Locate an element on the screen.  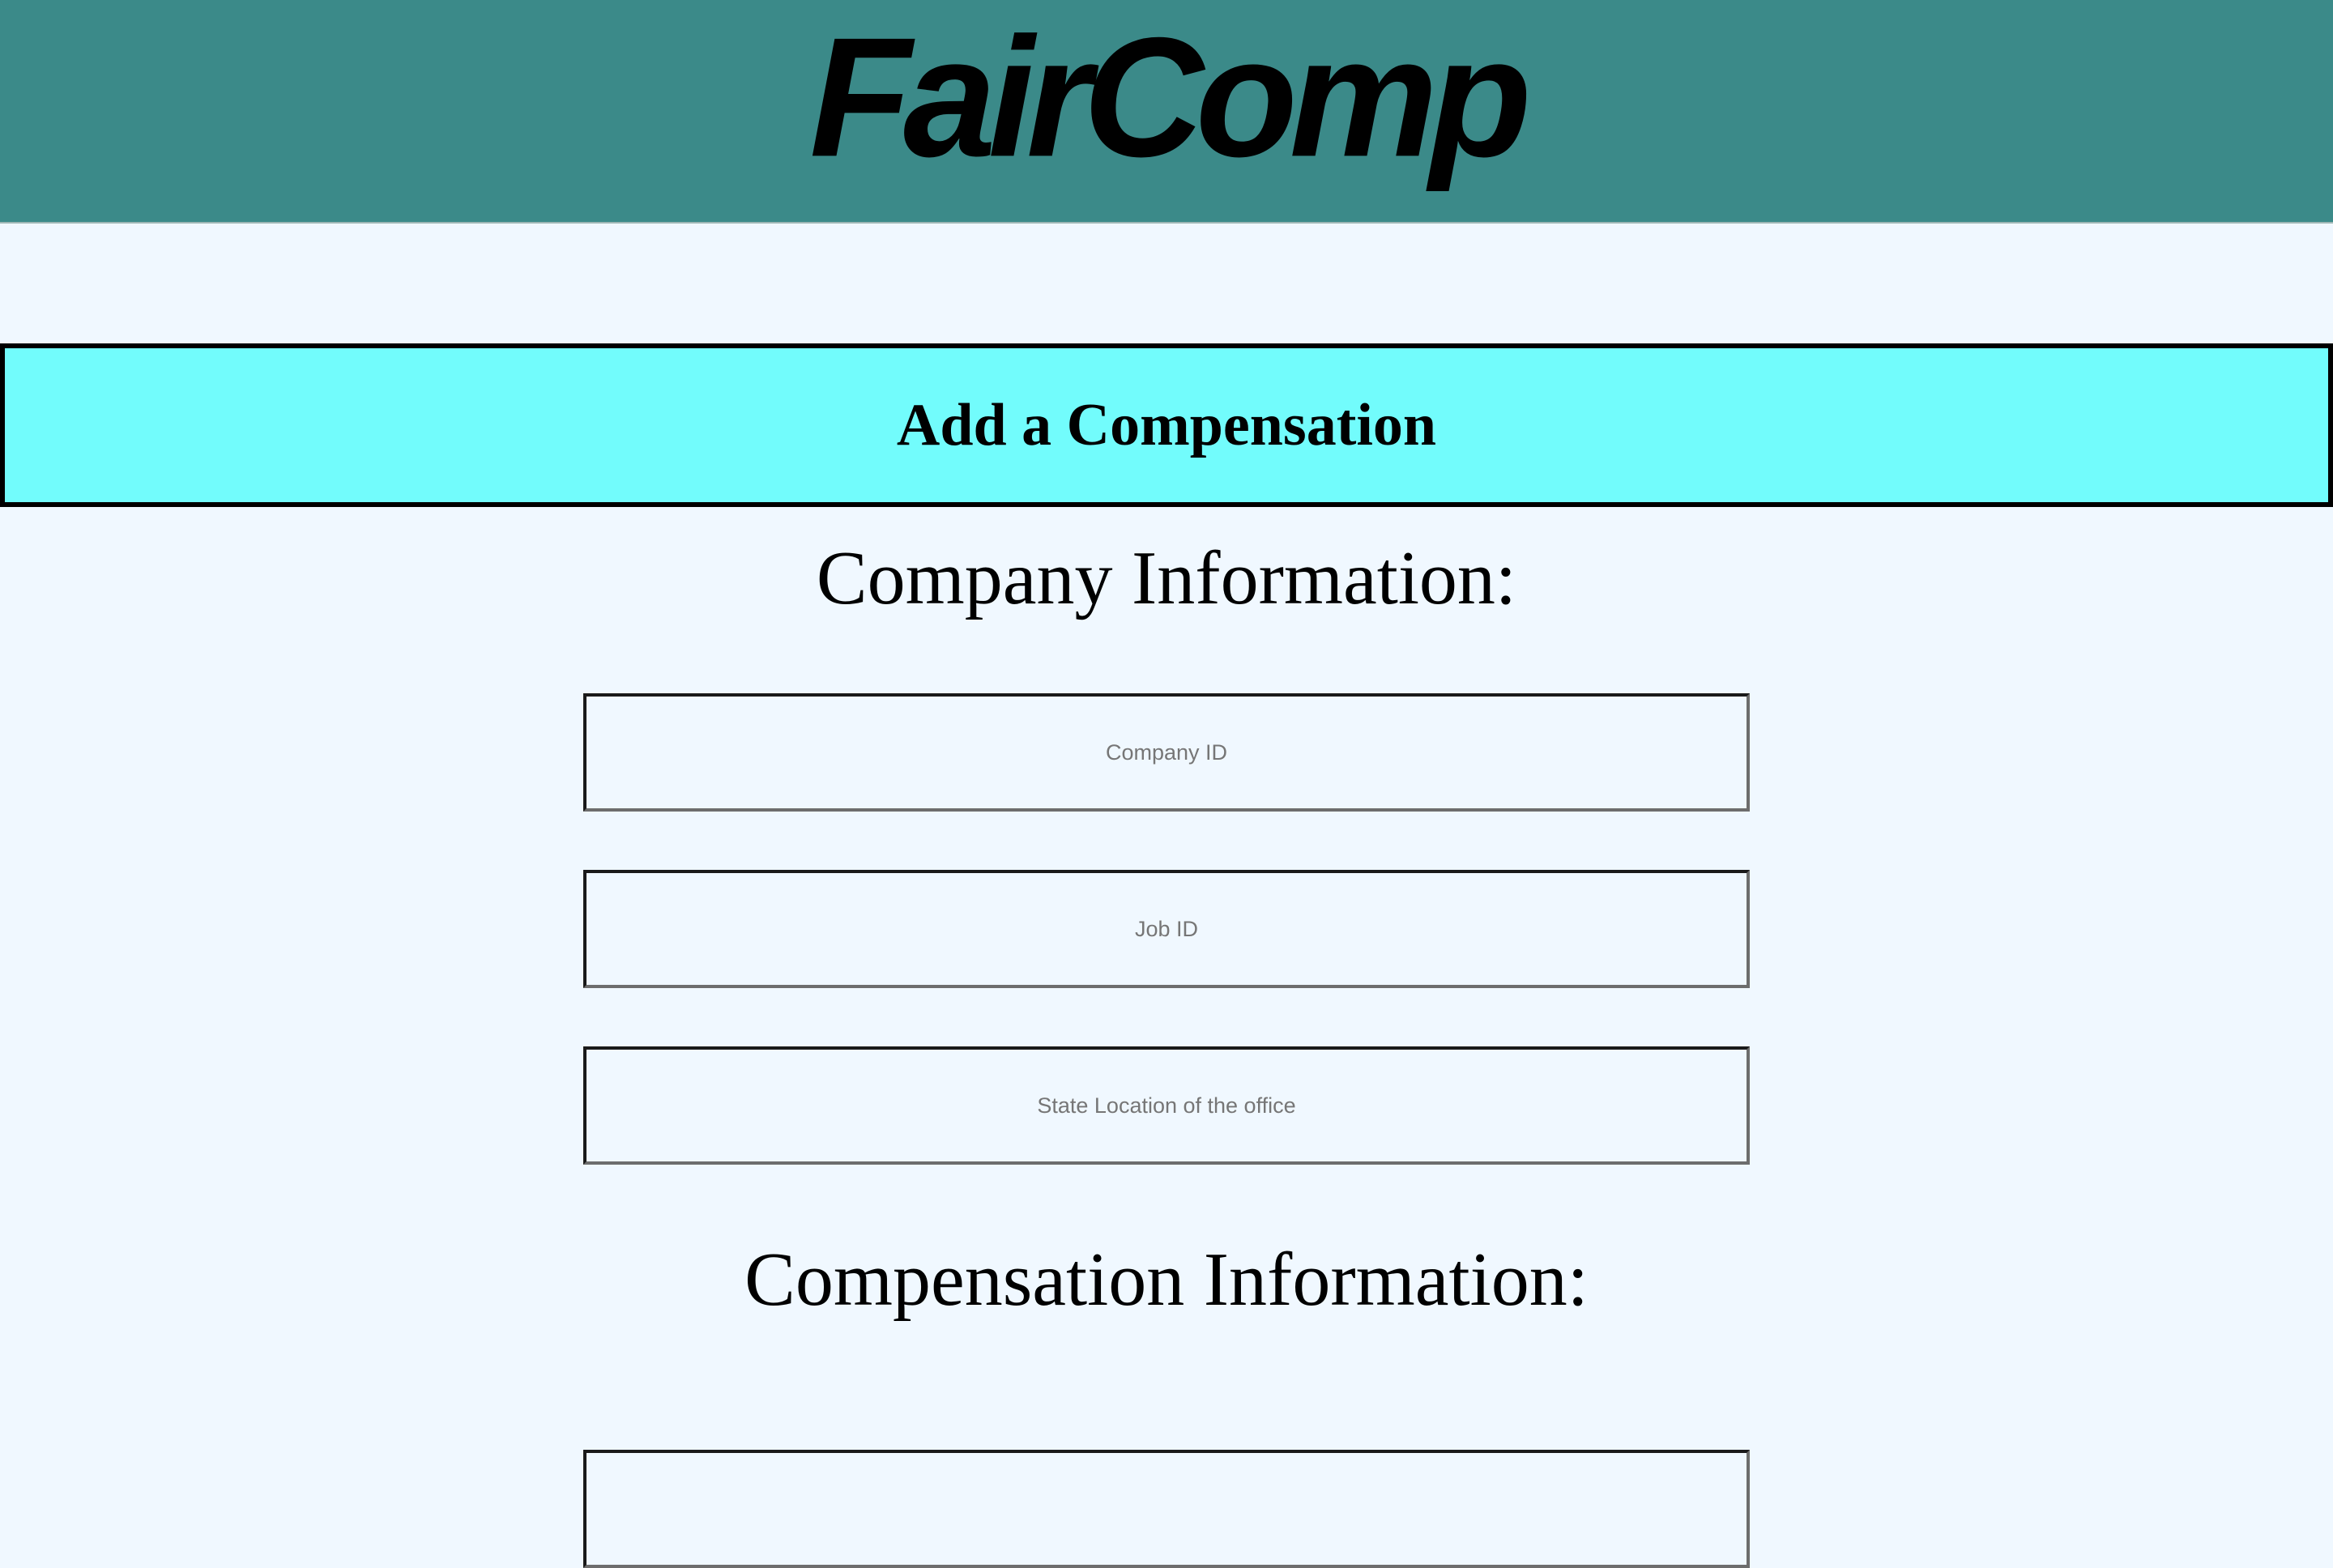
add-compensation-banner: Add a Compensation is located at coordinates (1166, 425).